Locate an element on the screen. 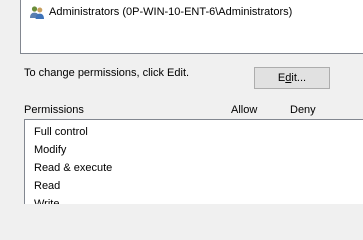 Image resolution: width=363 pixels, height=240 pixels. permission-full-control: Full control is located at coordinates (61, 132).